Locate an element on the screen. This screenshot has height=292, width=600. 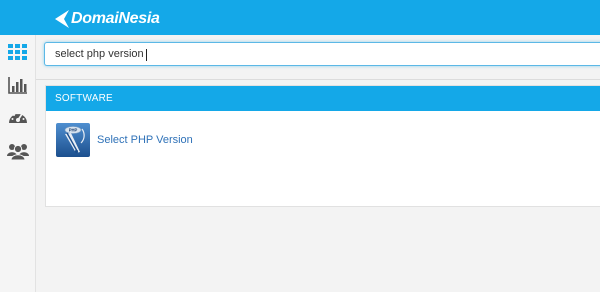
sidebar-item-home is located at coordinates (18, 52).